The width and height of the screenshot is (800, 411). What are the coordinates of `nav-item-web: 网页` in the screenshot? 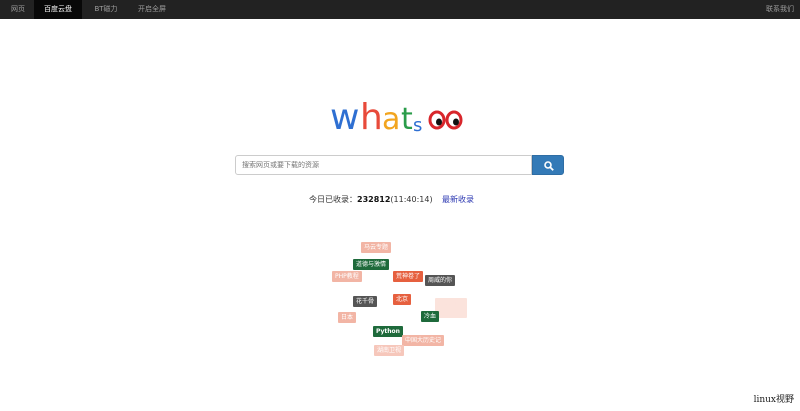 It's located at (18, 9).